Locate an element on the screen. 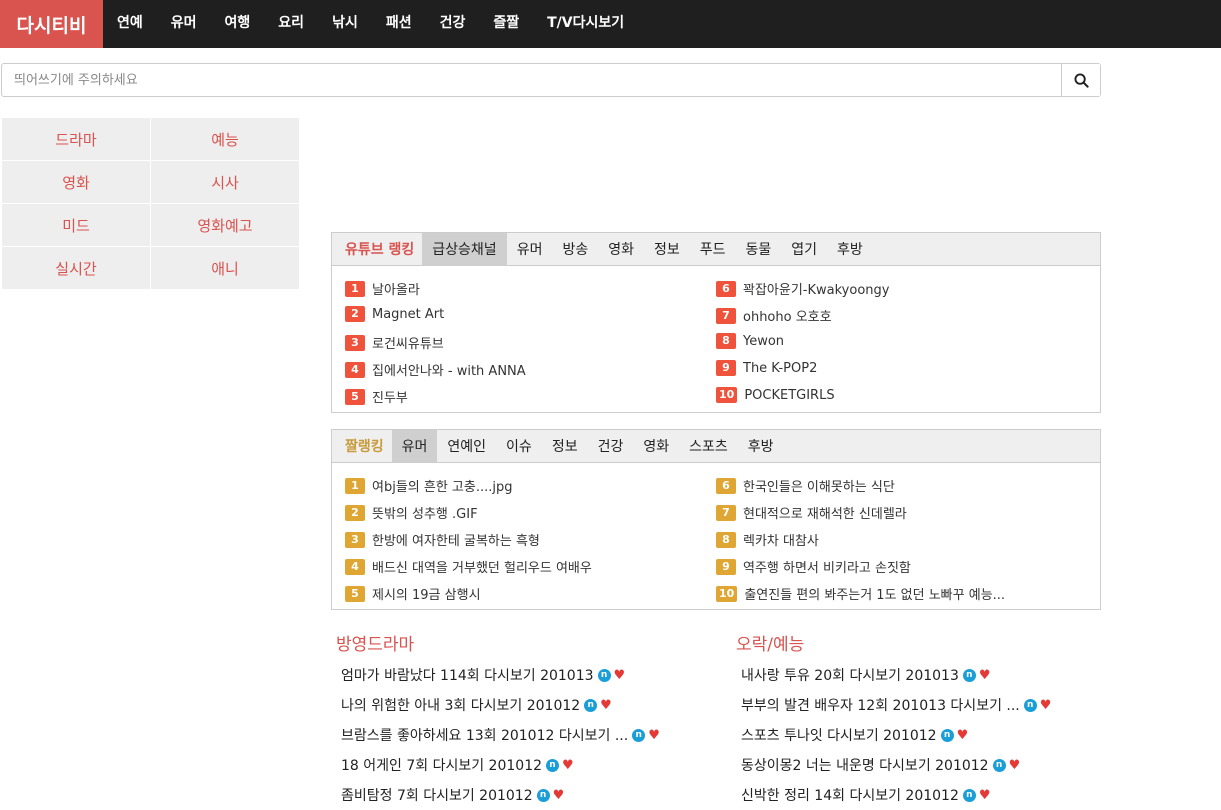  list-item: 내사랑 투유 20회 다시보기 201013 n ♥ is located at coordinates (916, 675).